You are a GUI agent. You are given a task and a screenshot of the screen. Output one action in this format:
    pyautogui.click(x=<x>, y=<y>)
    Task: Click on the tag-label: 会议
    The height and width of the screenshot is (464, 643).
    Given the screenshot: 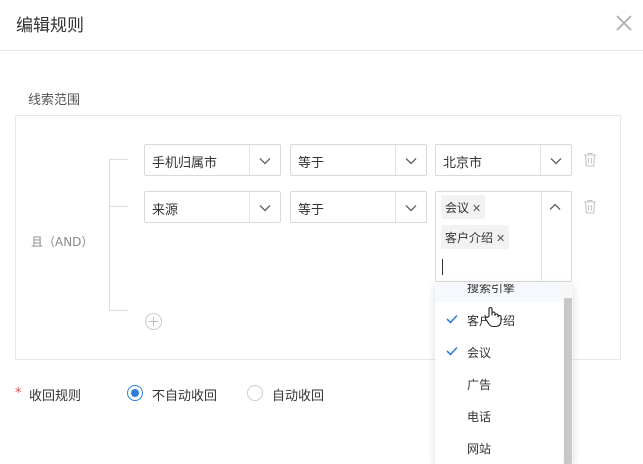 What is the action you would take?
    pyautogui.click(x=457, y=208)
    